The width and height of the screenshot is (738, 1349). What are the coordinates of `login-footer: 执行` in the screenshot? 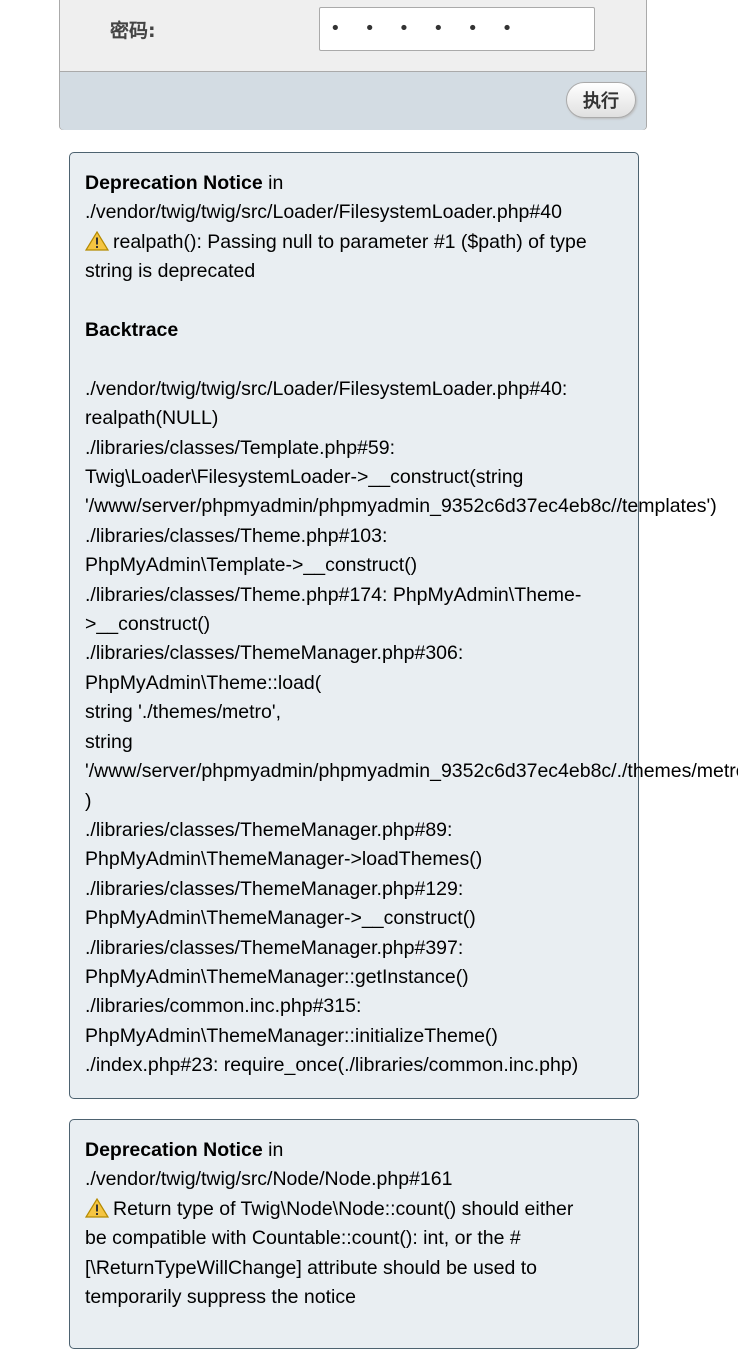 It's located at (353, 100).